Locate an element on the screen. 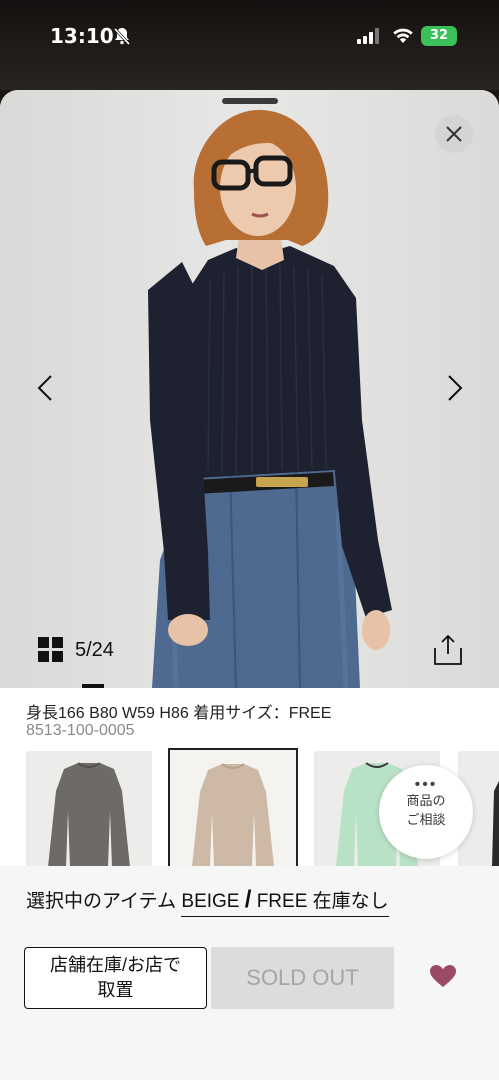 The image size is (499, 1080). store-stock-button: 店舗在庫/お店で 取置 is located at coordinates (115, 978).